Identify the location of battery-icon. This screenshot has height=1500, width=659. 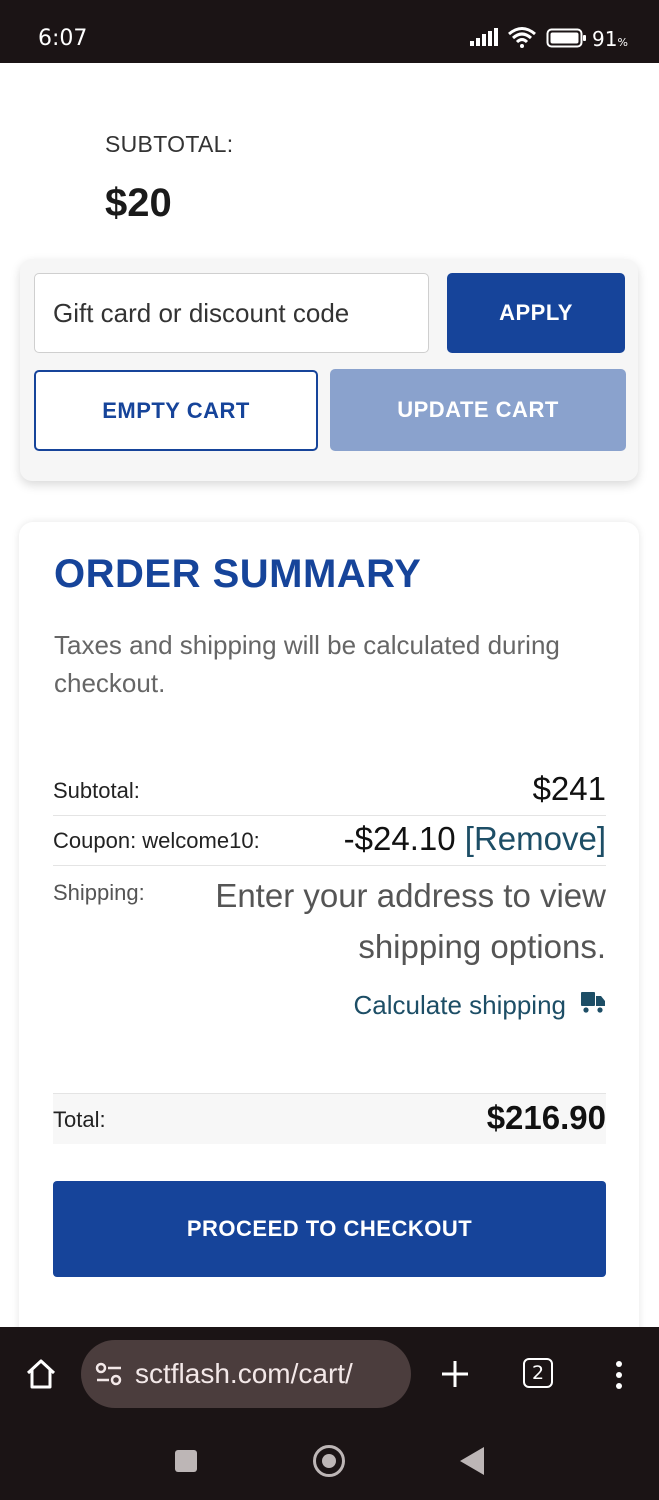
(567, 40).